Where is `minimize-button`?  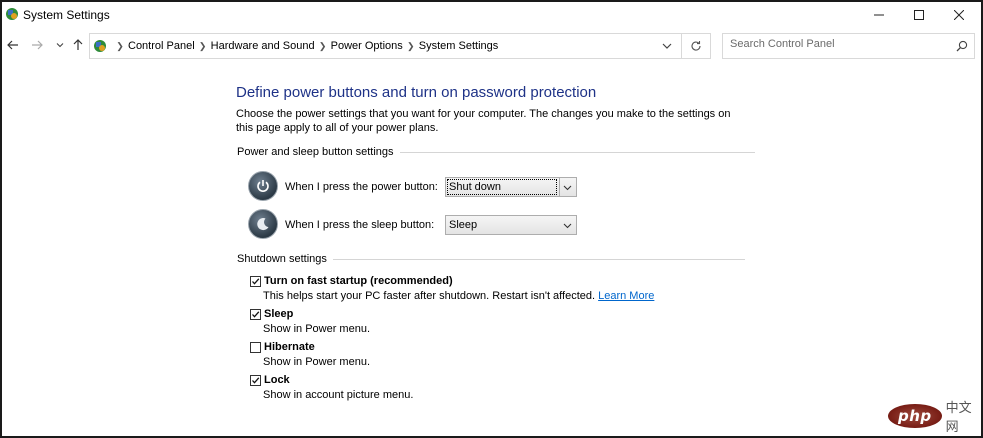 minimize-button is located at coordinates (879, 15).